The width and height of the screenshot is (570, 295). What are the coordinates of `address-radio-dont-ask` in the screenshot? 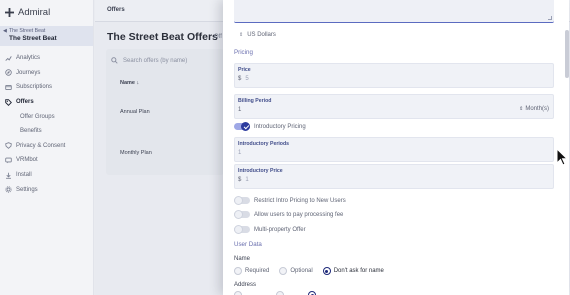 It's located at (312, 293).